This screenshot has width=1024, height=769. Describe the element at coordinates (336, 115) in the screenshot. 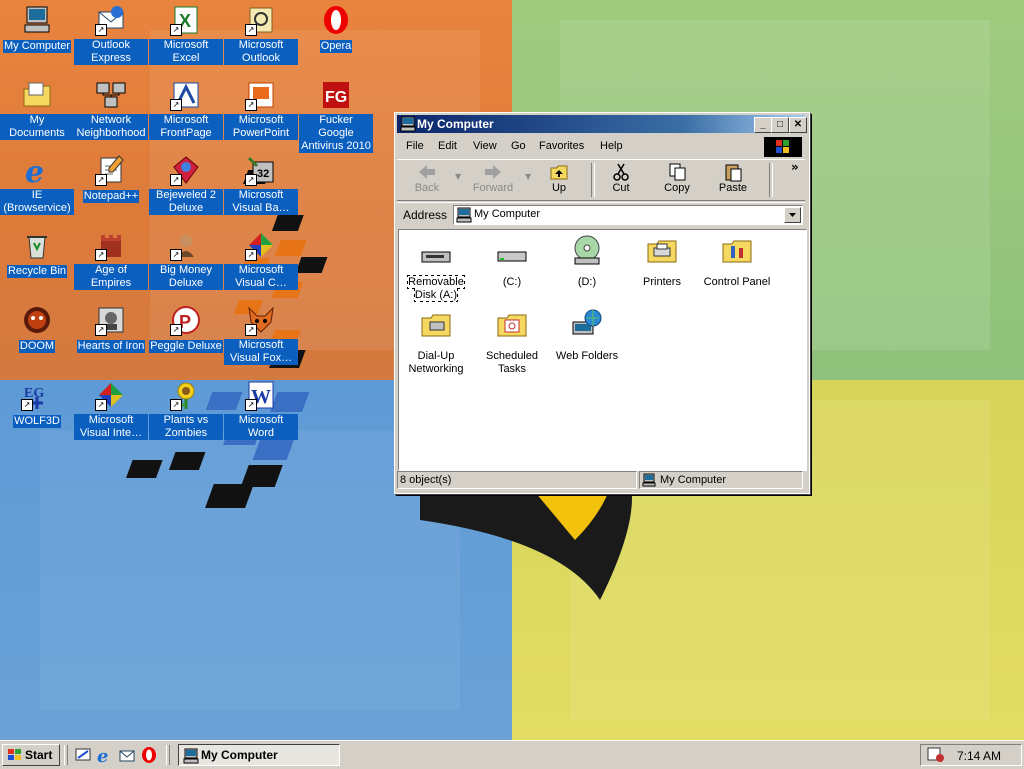

I see `desktop-icon-antivirus: FG Fucker Google Antivirus 2010` at that location.